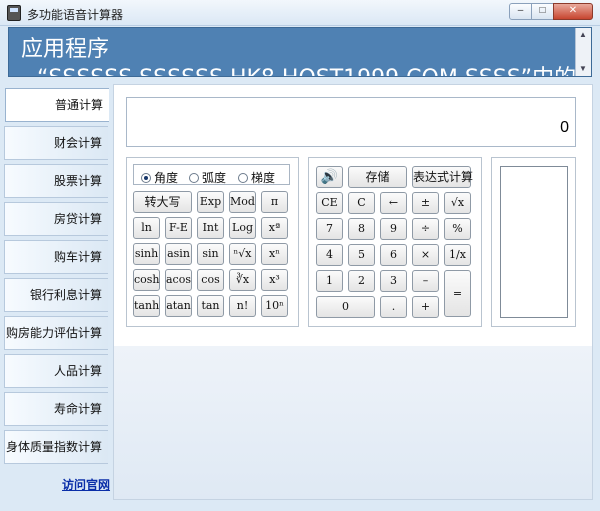  Describe the element at coordinates (146, 228) in the screenshot. I see `ln-button: ln` at that location.